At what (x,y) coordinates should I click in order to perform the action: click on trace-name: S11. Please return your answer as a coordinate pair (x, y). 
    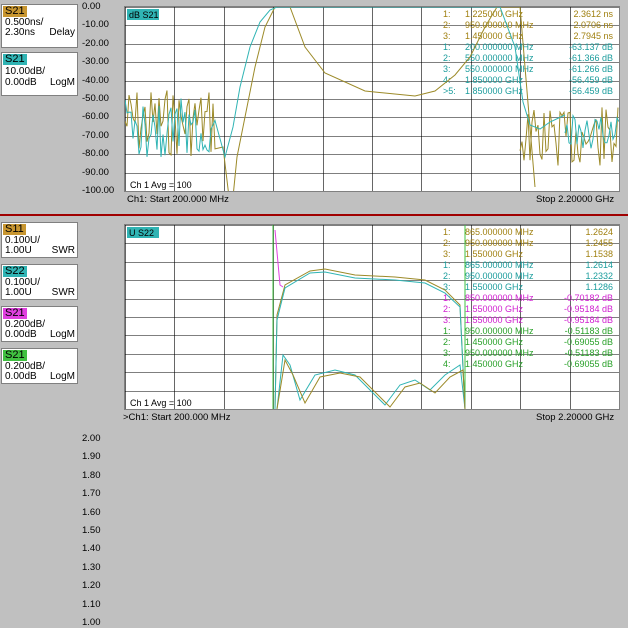
    Looking at the image, I should click on (14, 229).